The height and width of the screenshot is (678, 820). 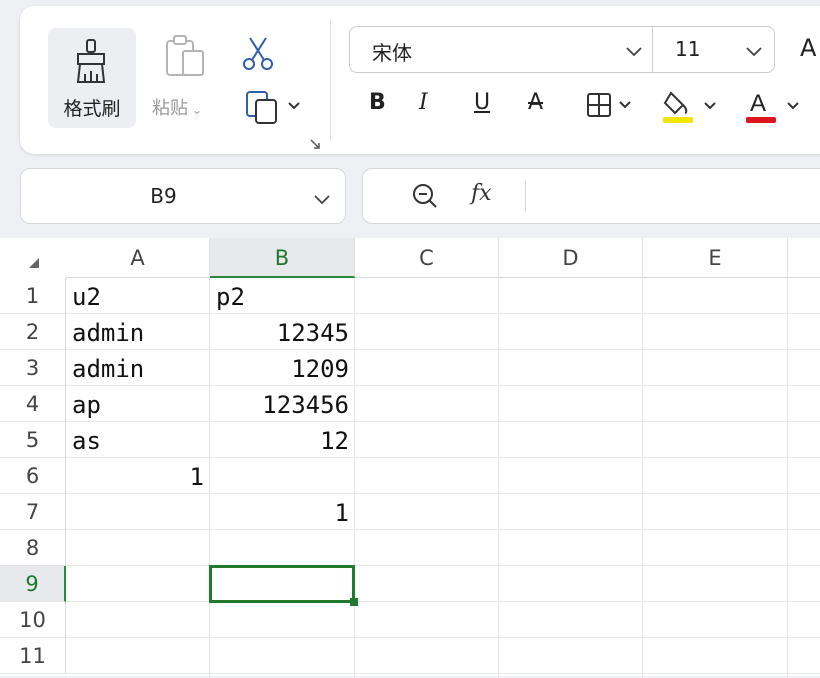 I want to click on cell-d3, so click(x=571, y=368).